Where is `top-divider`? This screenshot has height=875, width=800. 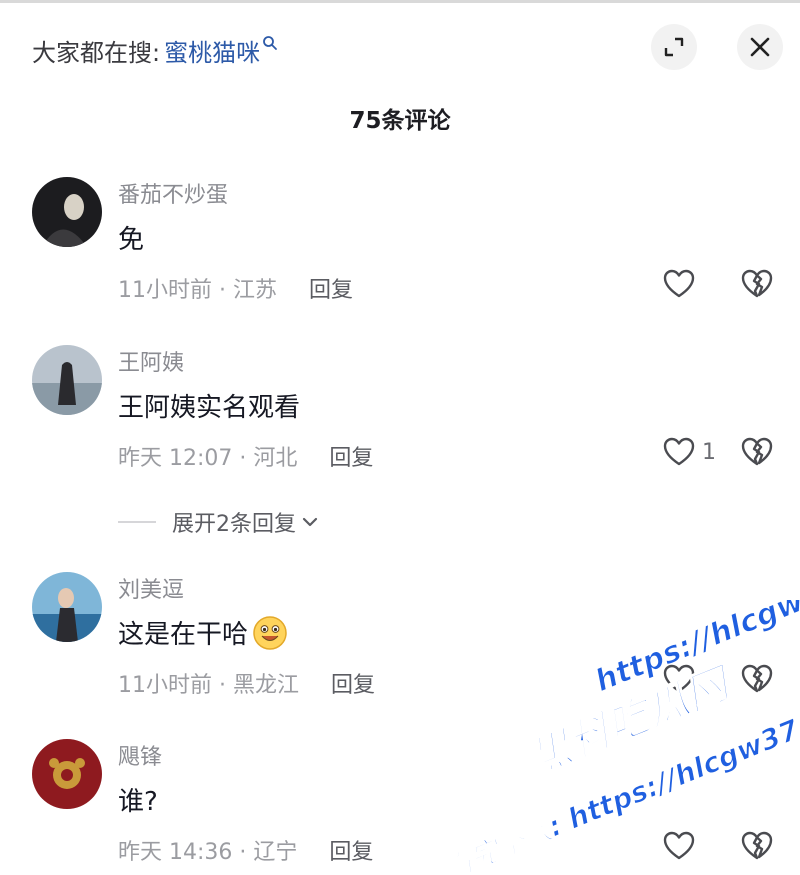 top-divider is located at coordinates (400, 1).